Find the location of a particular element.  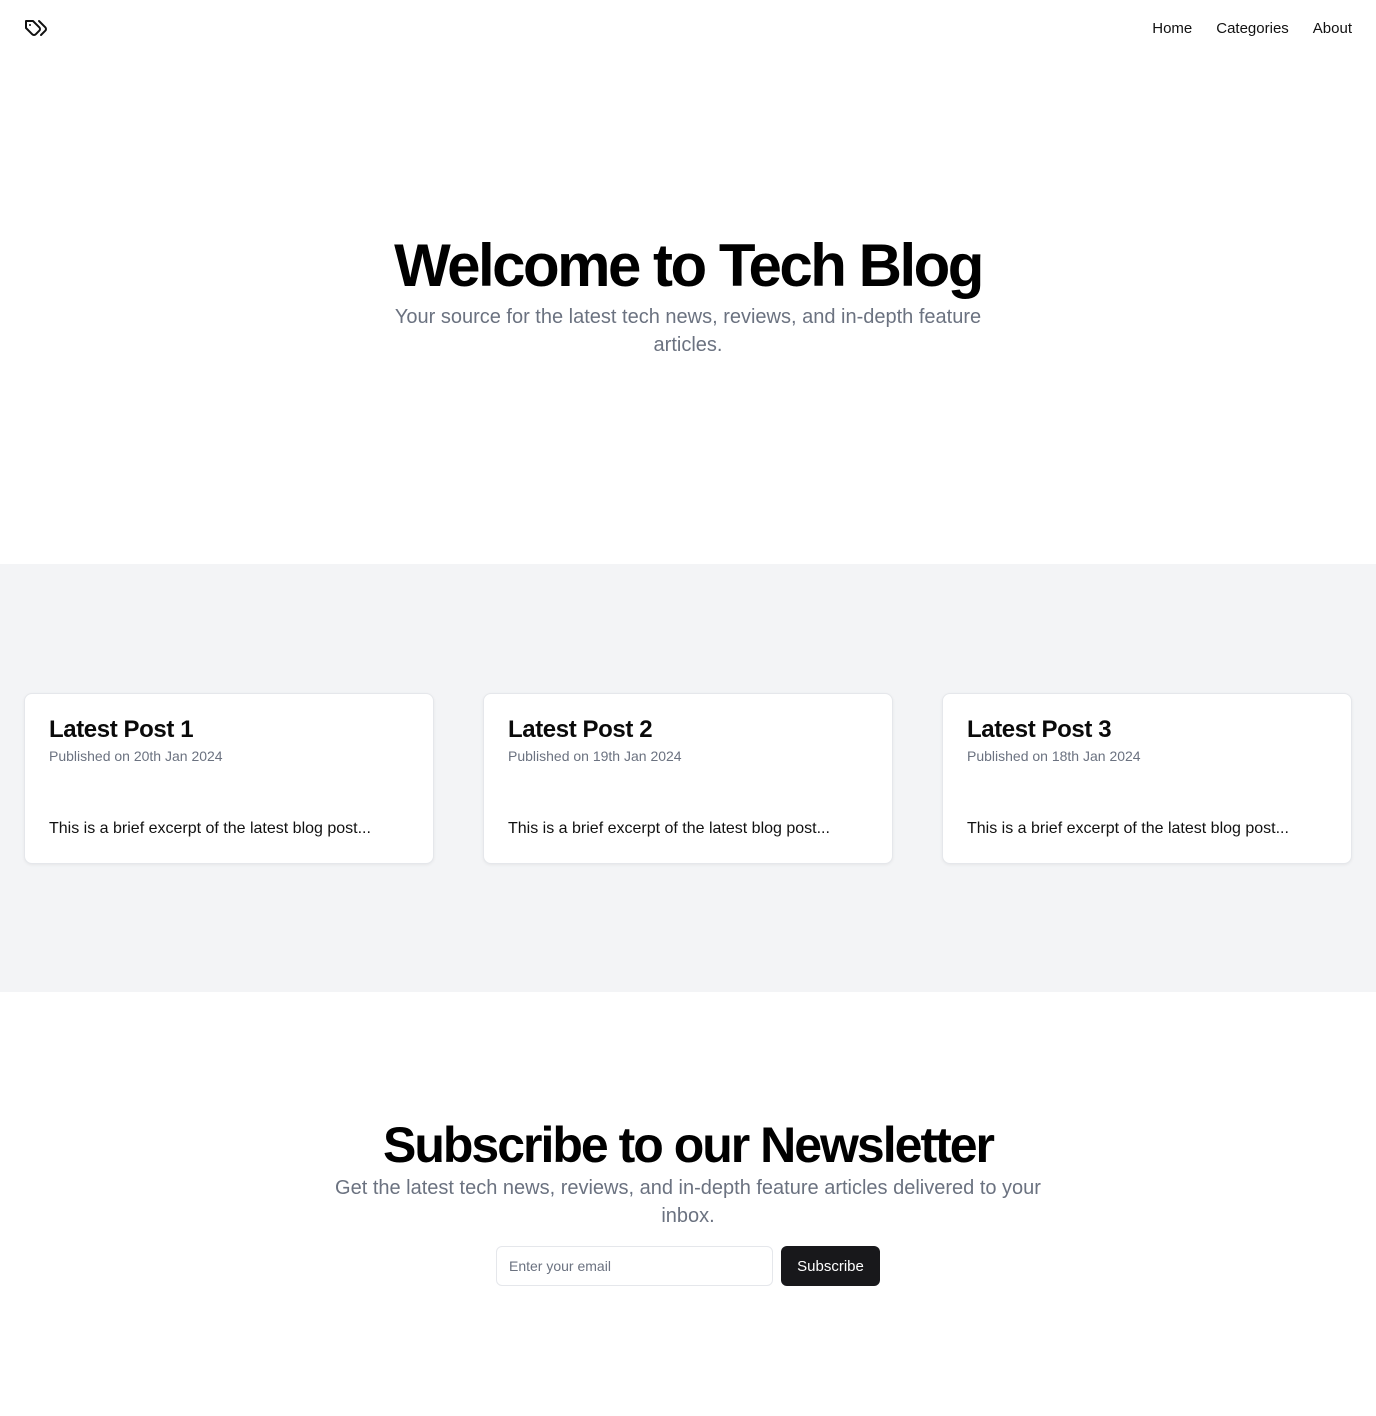

post-date: Published on 19th Jan 2024 is located at coordinates (595, 755).